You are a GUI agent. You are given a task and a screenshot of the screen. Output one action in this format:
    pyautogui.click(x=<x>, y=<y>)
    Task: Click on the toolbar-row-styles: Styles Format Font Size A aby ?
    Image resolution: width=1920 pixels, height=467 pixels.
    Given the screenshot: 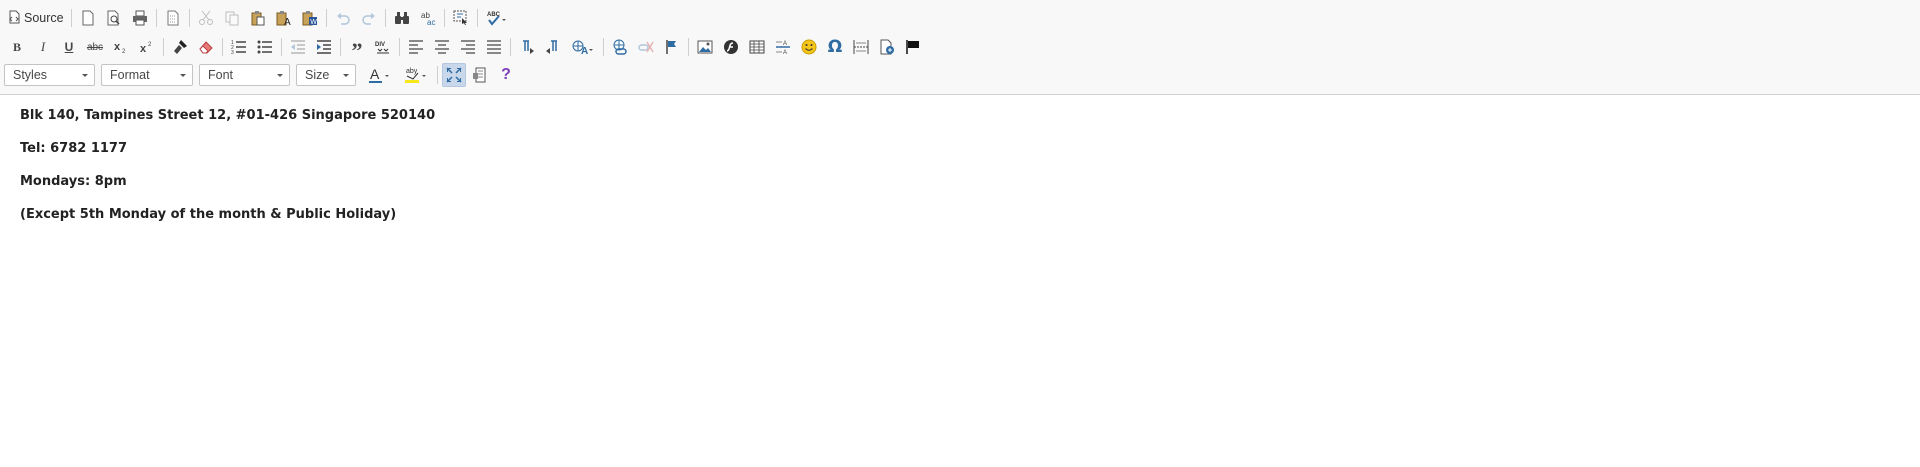 What is the action you would take?
    pyautogui.click(x=261, y=75)
    